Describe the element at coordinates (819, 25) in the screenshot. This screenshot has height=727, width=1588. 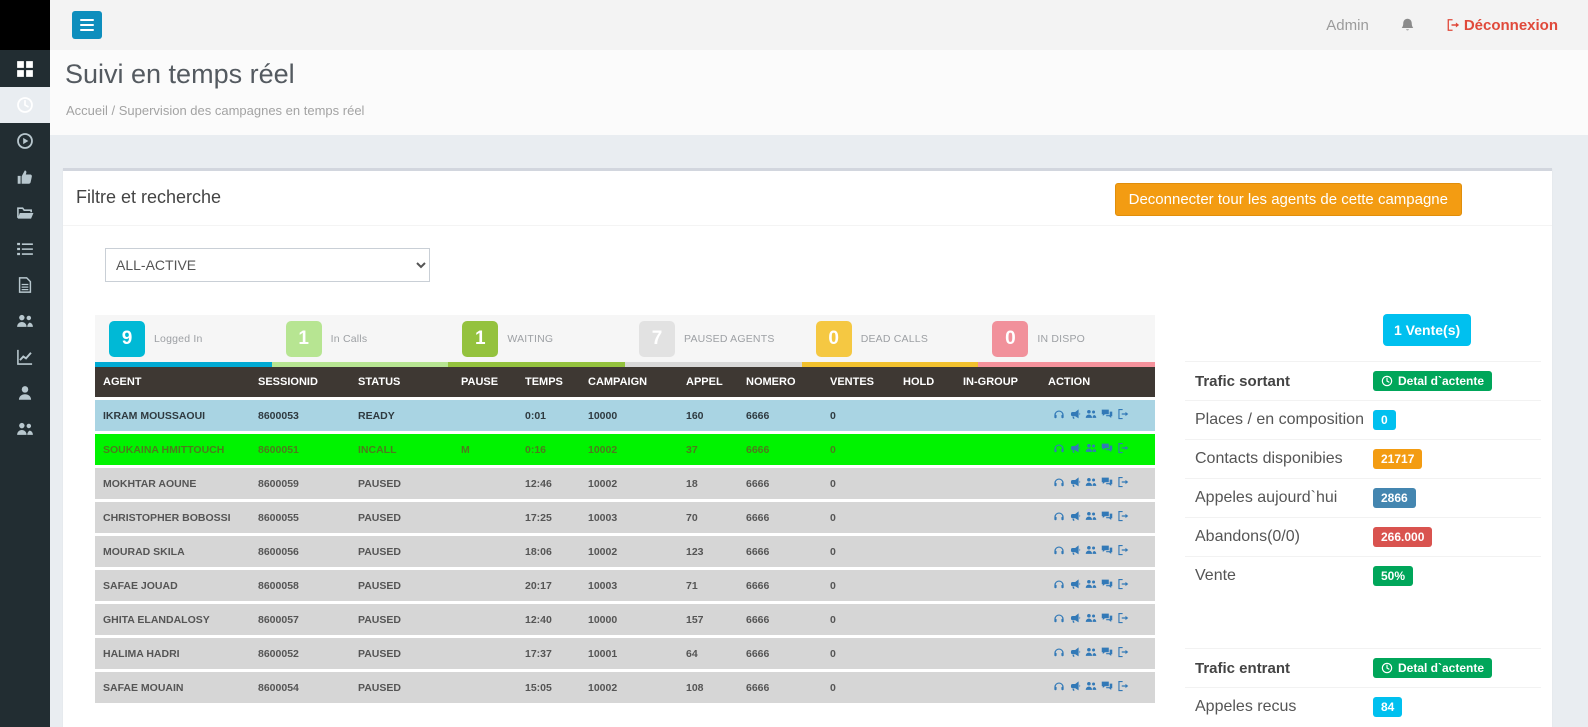
I see `topbar: Admin Déconnexion` at that location.